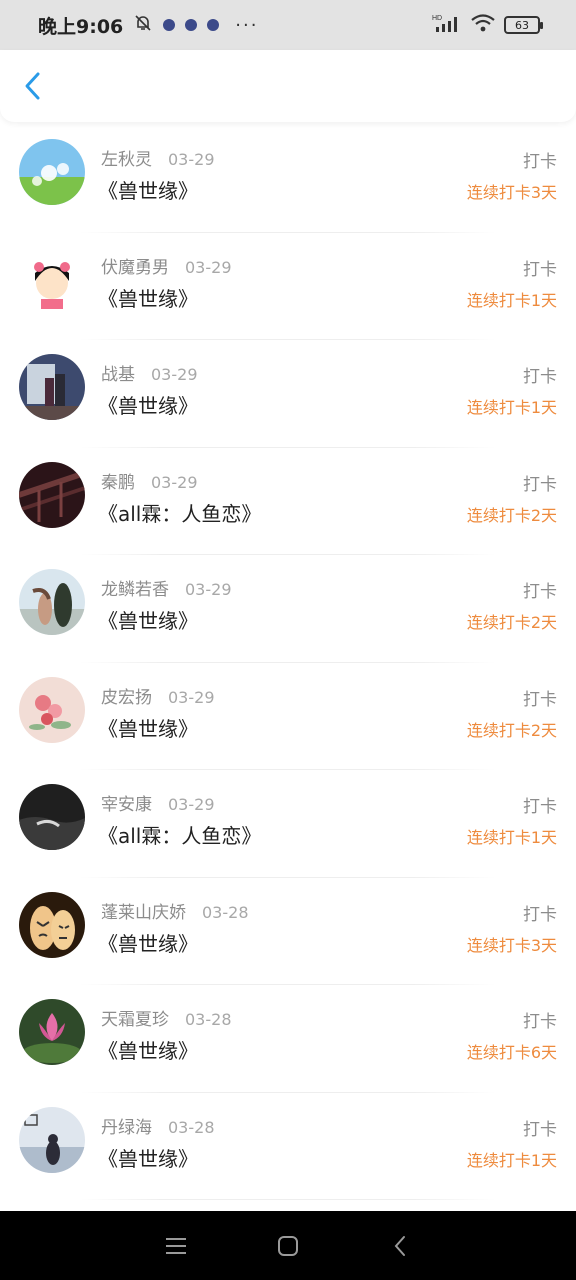 The height and width of the screenshot is (1280, 576). What do you see at coordinates (437, 18) in the screenshot?
I see `network-type-label: HD` at bounding box center [437, 18].